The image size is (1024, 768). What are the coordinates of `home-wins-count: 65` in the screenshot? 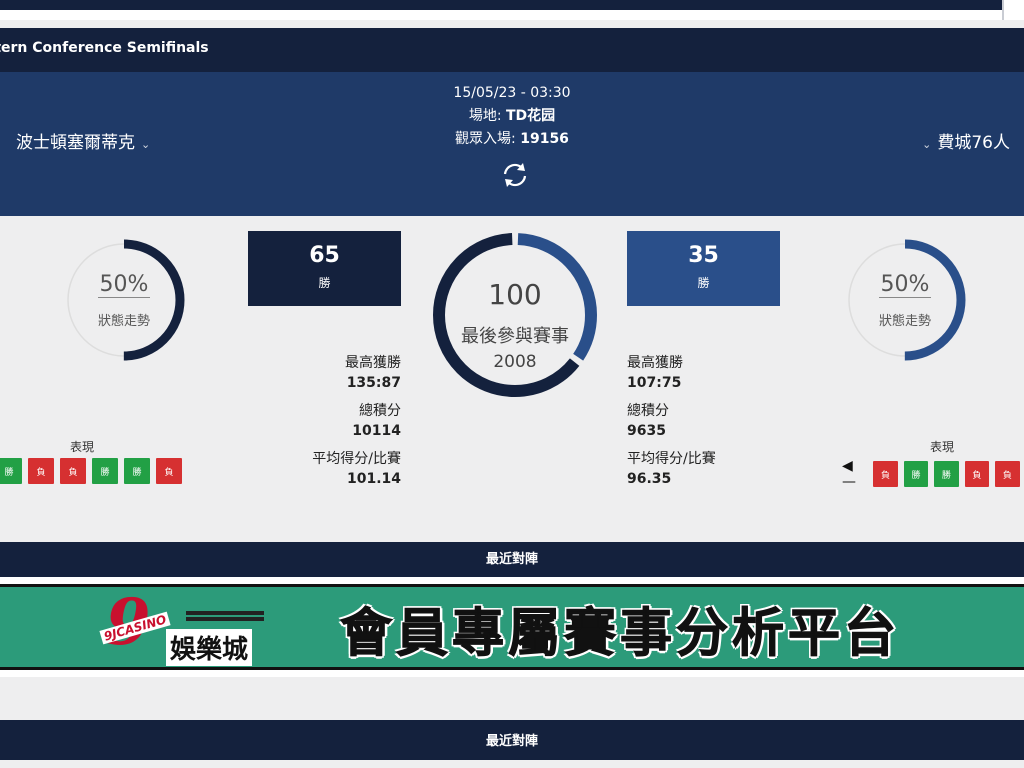 It's located at (324, 255).